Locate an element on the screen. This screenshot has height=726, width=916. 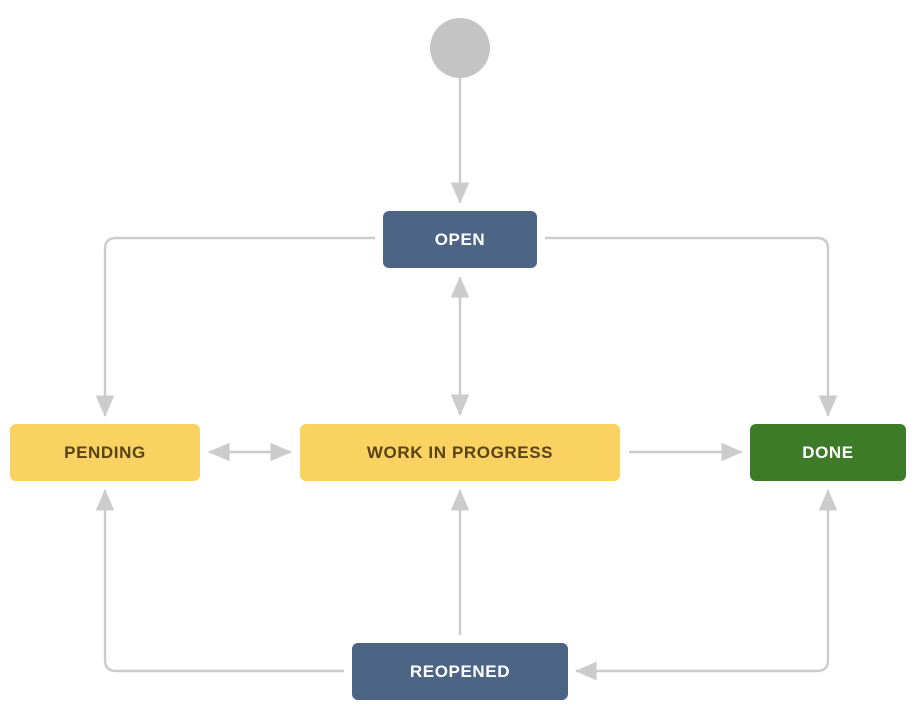
edge-reopened-to-pending is located at coordinates (219, 581).